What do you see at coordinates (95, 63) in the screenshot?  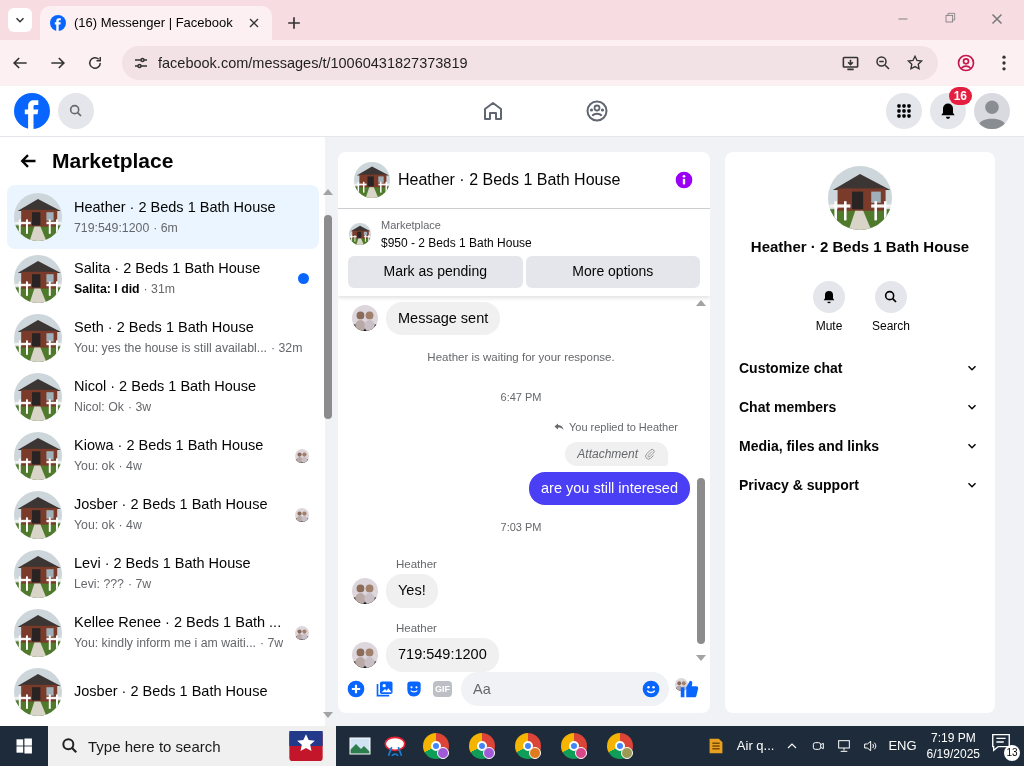 I see `reload-icon` at bounding box center [95, 63].